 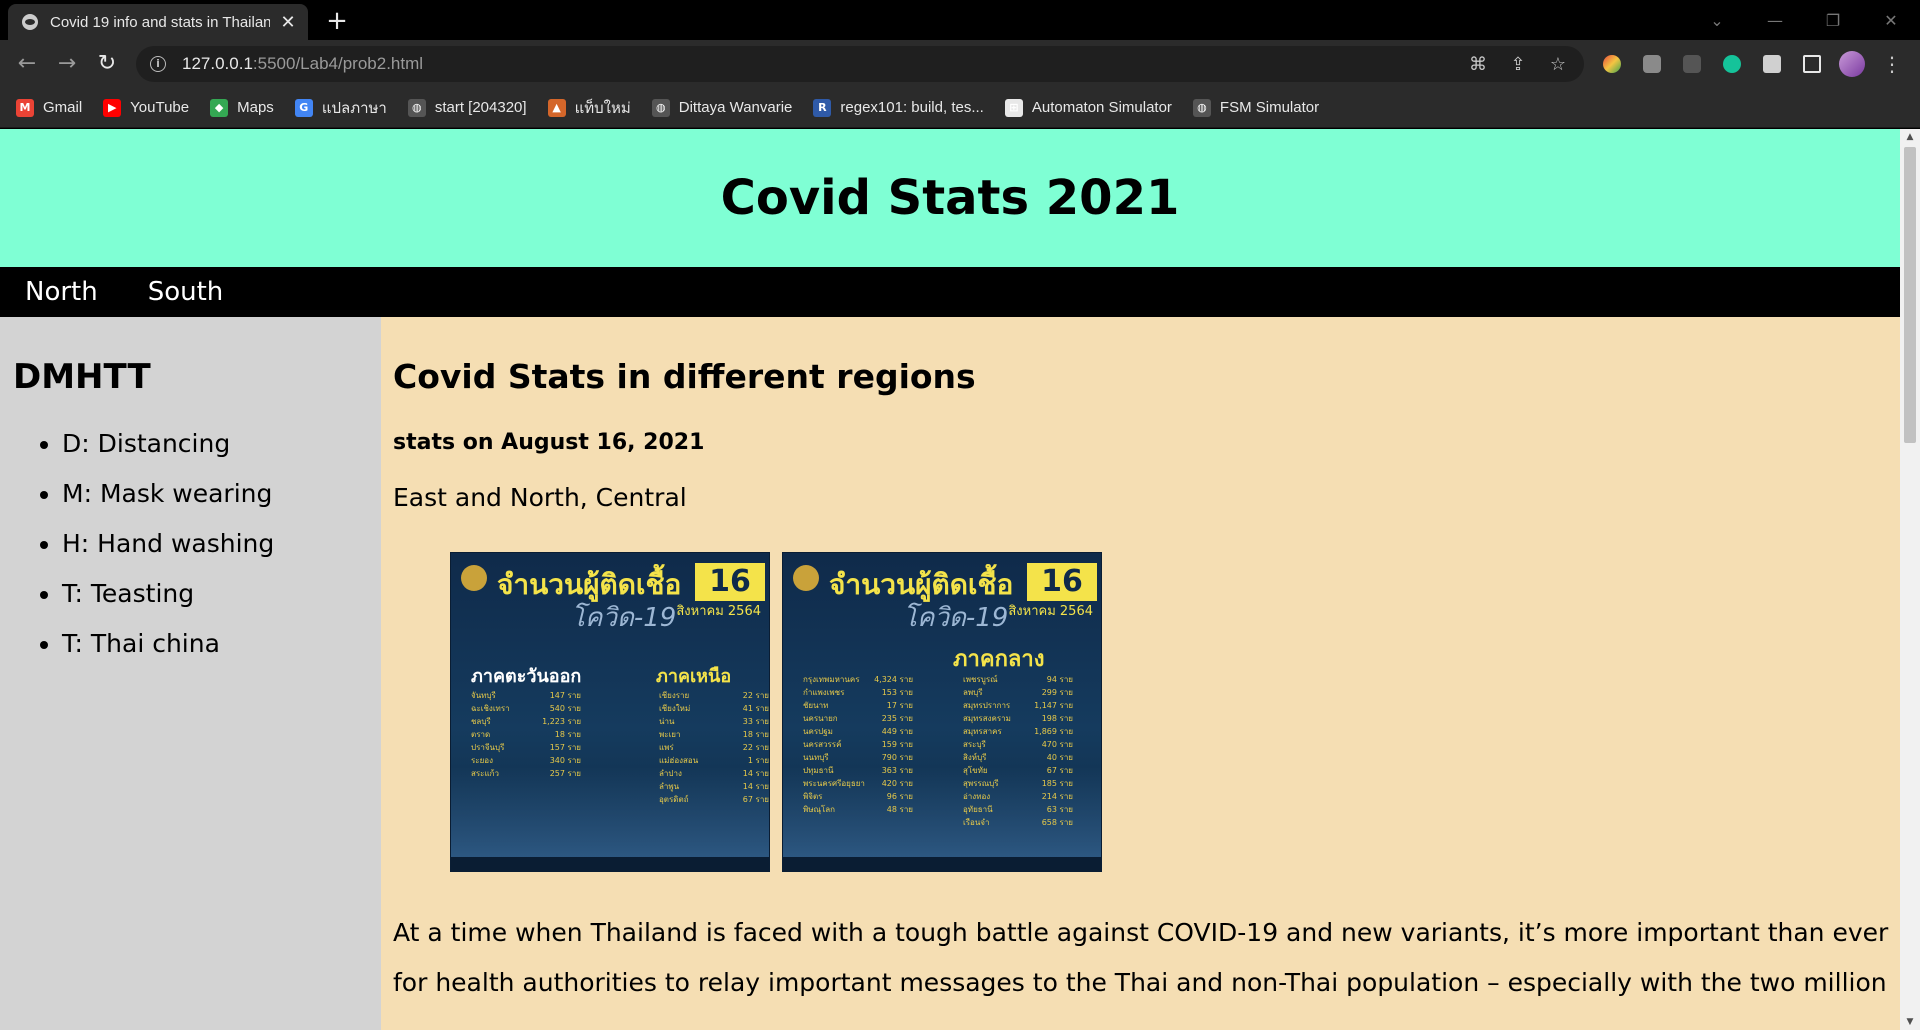 What do you see at coordinates (27, 64) in the screenshot?
I see `back-button: ←` at bounding box center [27, 64].